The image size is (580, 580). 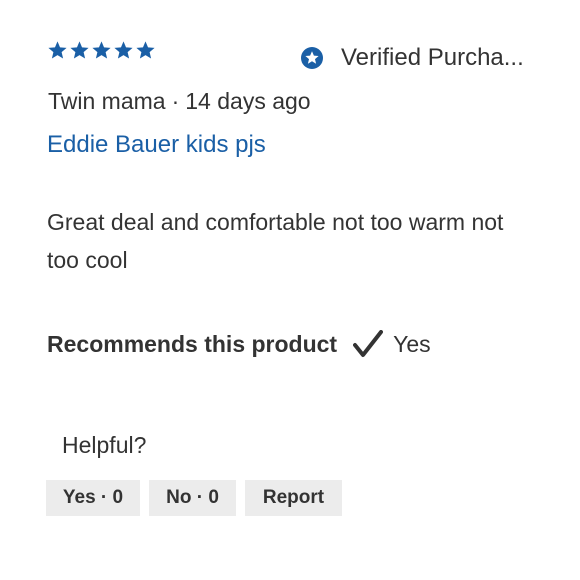 I want to click on star-rating, so click(x=101, y=50).